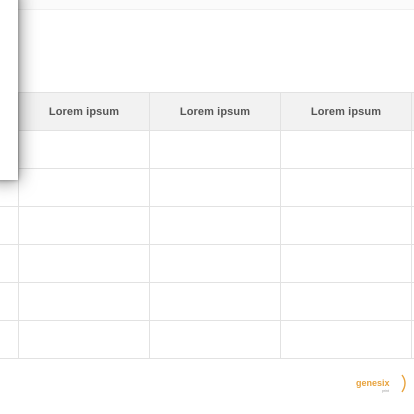  What do you see at coordinates (385, 391) in the screenshot?
I see `brand-logo-subtext: print` at bounding box center [385, 391].